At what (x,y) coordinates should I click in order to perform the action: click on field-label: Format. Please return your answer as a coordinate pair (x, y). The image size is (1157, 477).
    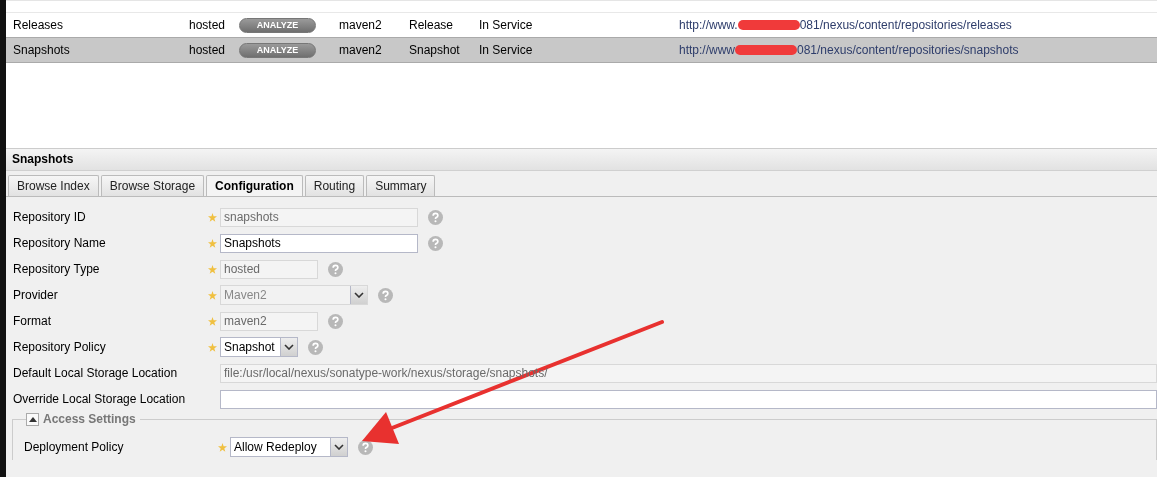
    Looking at the image, I should click on (32, 321).